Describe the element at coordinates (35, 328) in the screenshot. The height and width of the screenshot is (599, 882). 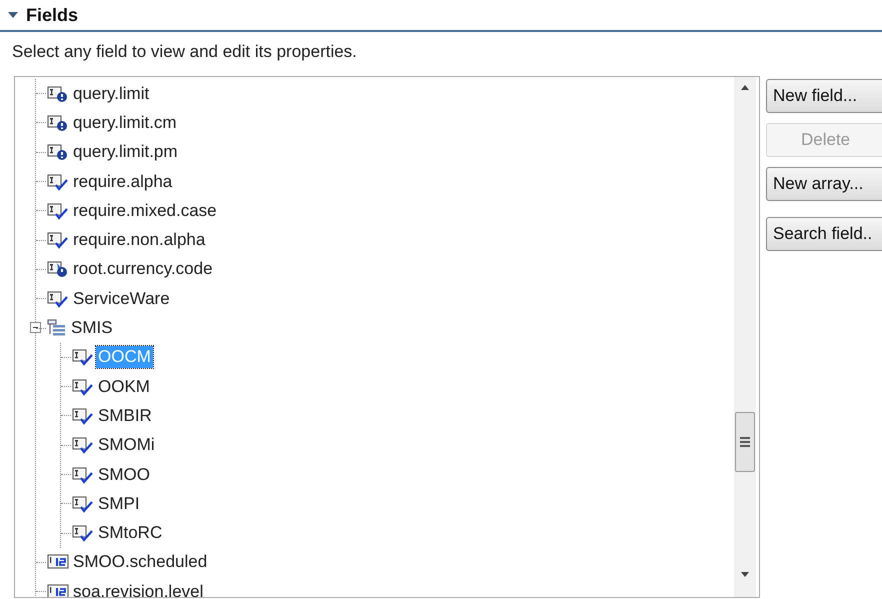
I see `collapse-toggle` at that location.